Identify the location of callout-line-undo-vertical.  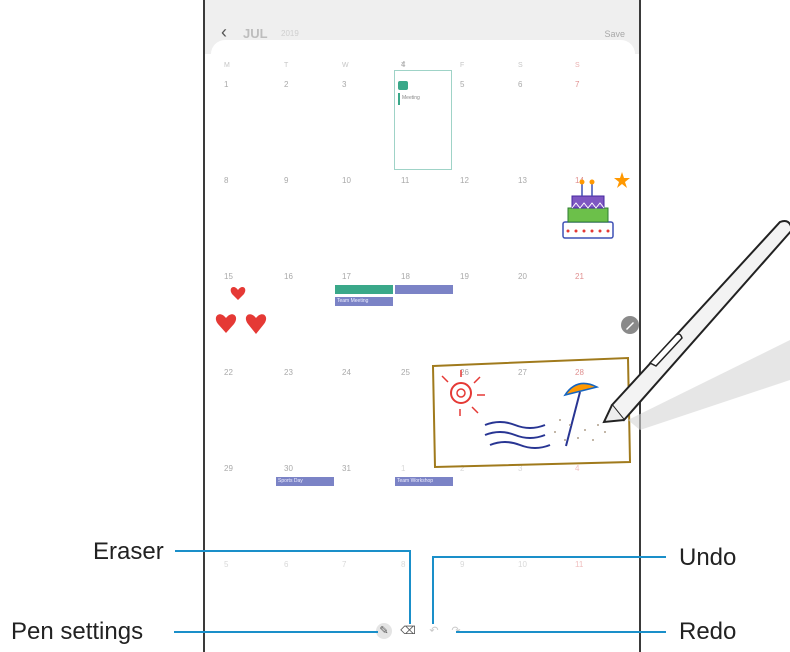
(433, 590).